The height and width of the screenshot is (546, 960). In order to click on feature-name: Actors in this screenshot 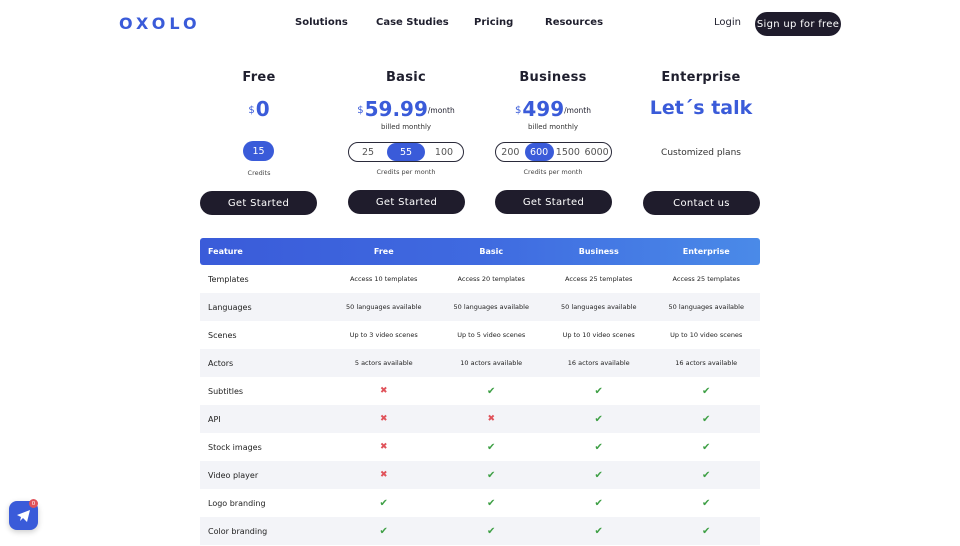, I will do `click(221, 363)`.